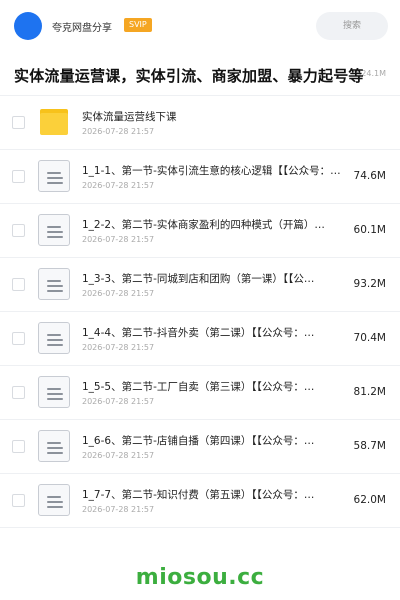 Image resolution: width=400 pixels, height=600 pixels. Describe the element at coordinates (352, 26) in the screenshot. I see `search-button: 搜索` at that location.